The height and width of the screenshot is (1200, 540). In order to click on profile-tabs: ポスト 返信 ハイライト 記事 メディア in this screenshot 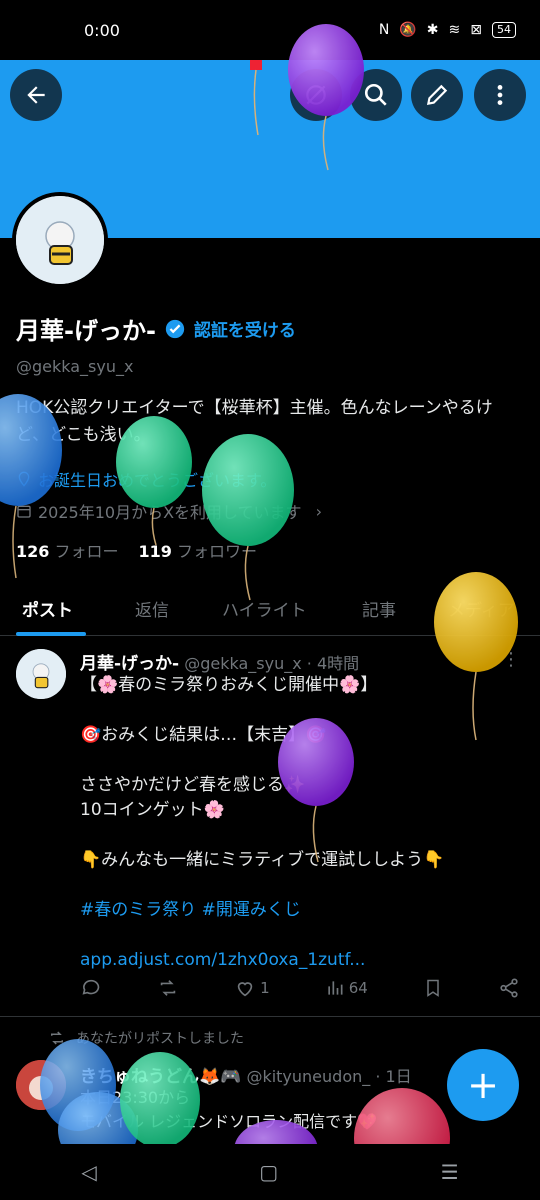, I will do `click(270, 610)`.